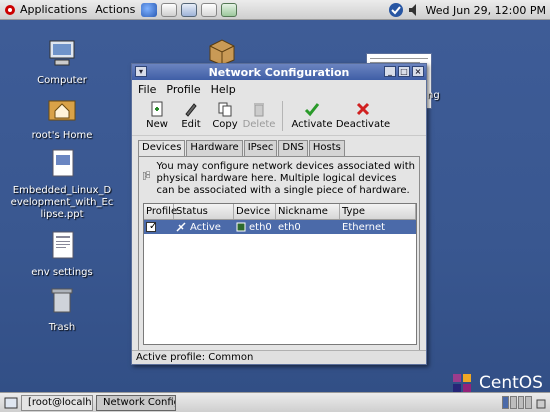 The height and width of the screenshot is (412, 550). What do you see at coordinates (160, 211) in the screenshot?
I see `column-header-profile: Profile` at bounding box center [160, 211].